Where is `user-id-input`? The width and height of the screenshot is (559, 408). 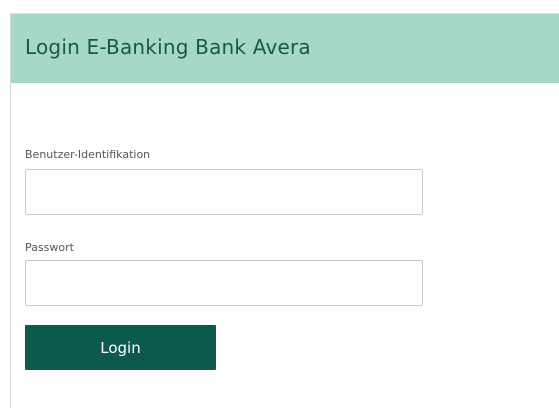
user-id-input is located at coordinates (224, 192).